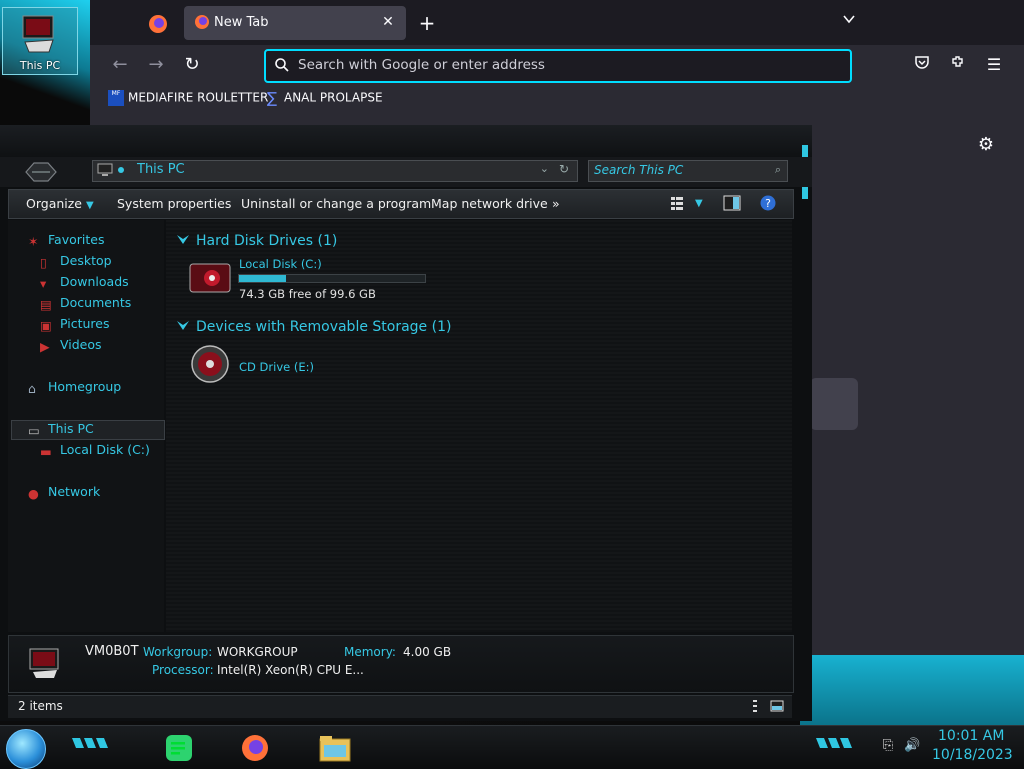 The image size is (1024, 769). Describe the element at coordinates (678, 203) in the screenshot. I see `view-options-icon` at that location.